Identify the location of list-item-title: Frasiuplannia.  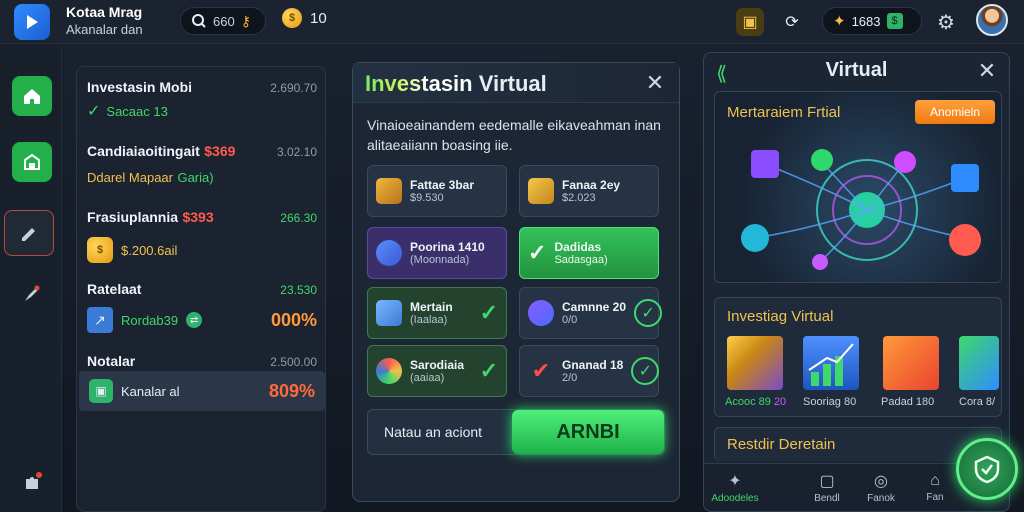
(133, 217).